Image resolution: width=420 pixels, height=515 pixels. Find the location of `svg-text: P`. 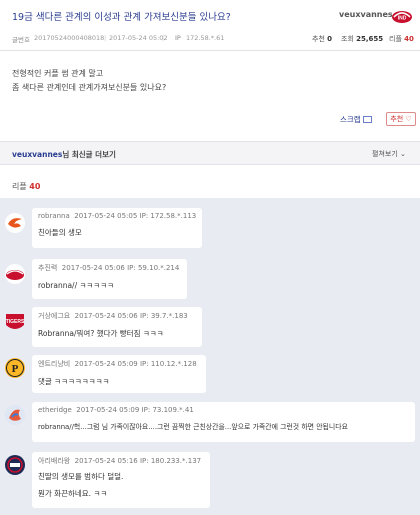

svg-text: P is located at coordinates (15, 369).